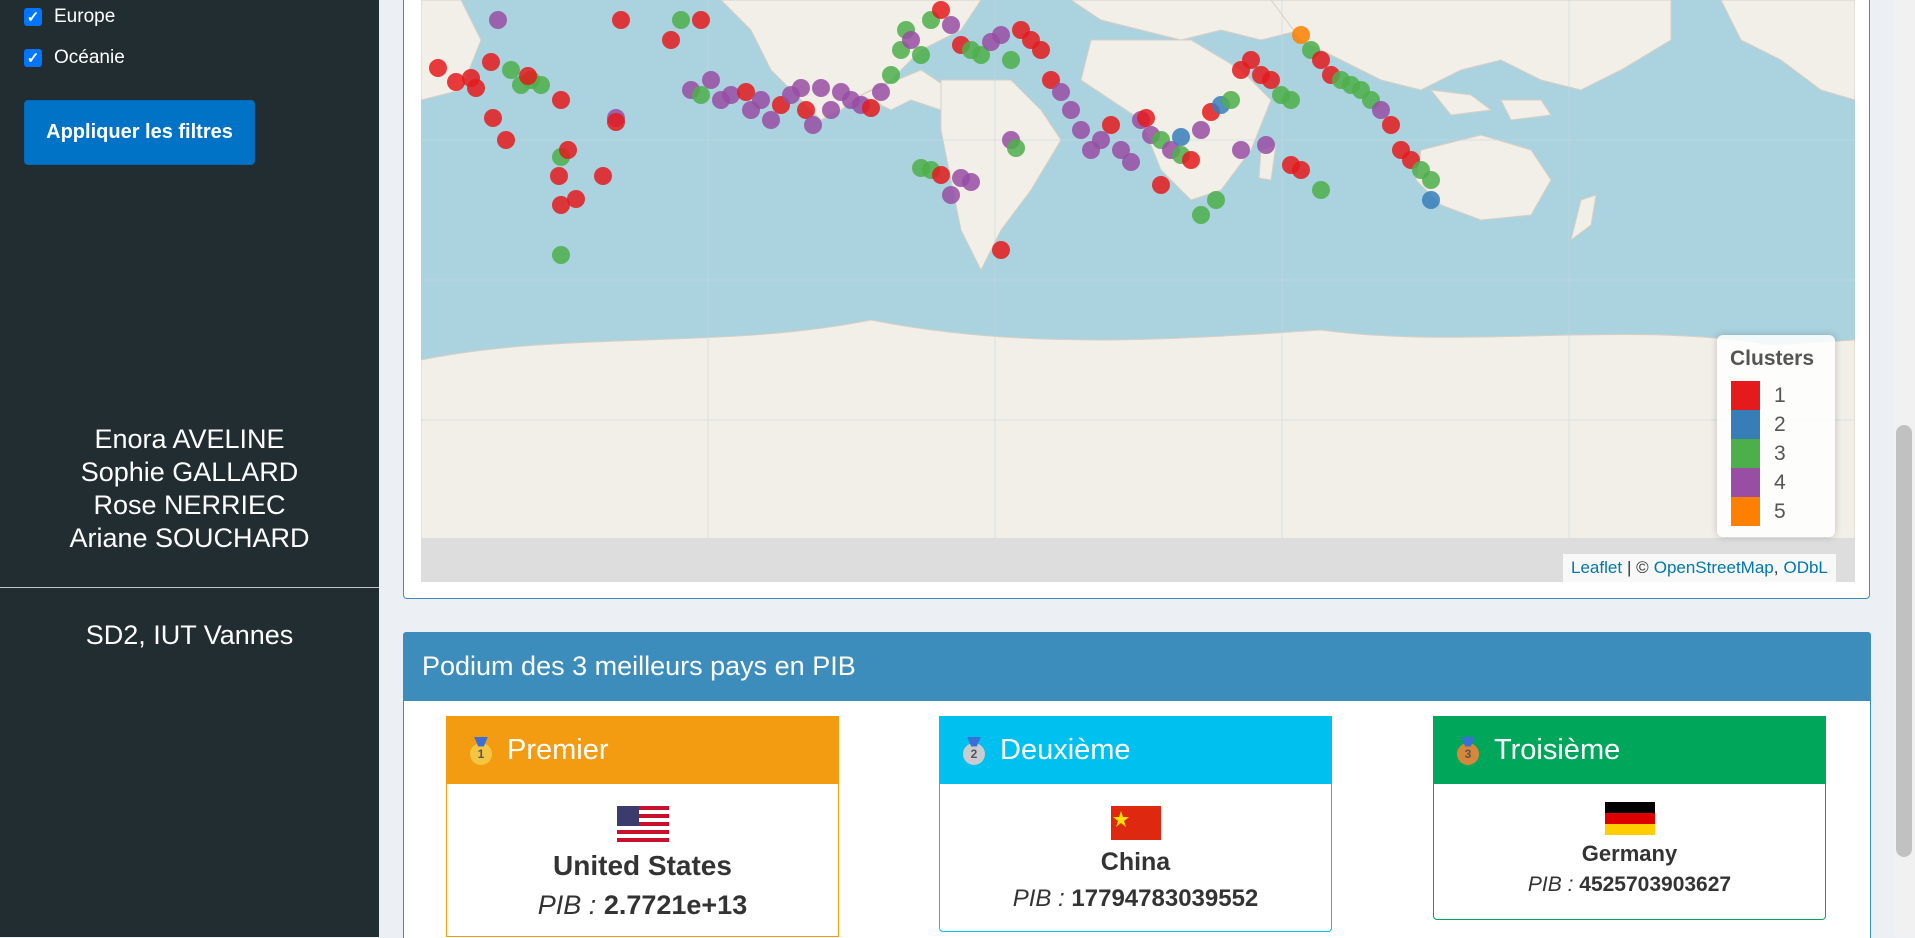 This screenshot has width=1915, height=938. Describe the element at coordinates (642, 905) in the screenshot. I see `pib-line: PIB : 2.7721e+13` at that location.